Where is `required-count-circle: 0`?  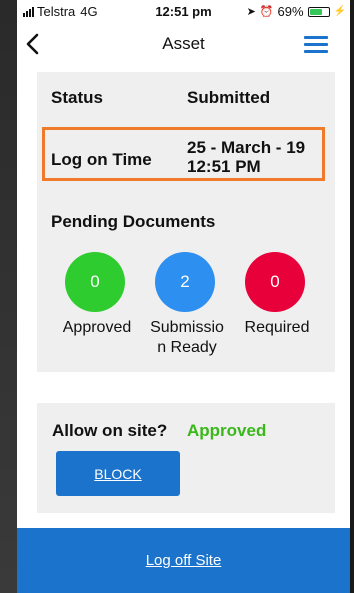
required-count-circle: 0 is located at coordinates (275, 282).